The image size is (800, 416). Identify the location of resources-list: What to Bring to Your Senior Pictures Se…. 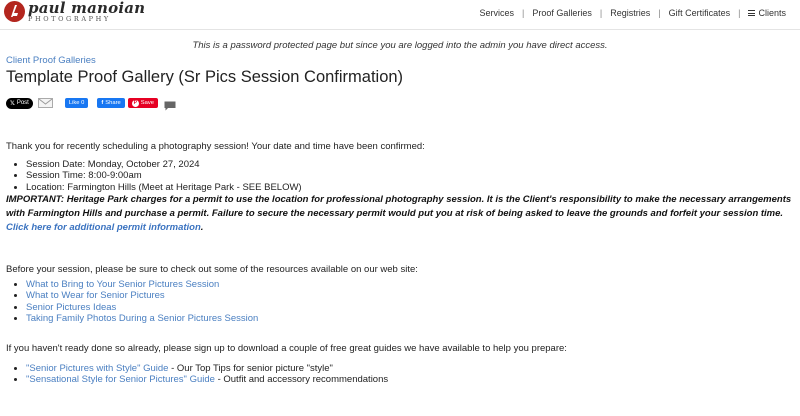
(411, 302).